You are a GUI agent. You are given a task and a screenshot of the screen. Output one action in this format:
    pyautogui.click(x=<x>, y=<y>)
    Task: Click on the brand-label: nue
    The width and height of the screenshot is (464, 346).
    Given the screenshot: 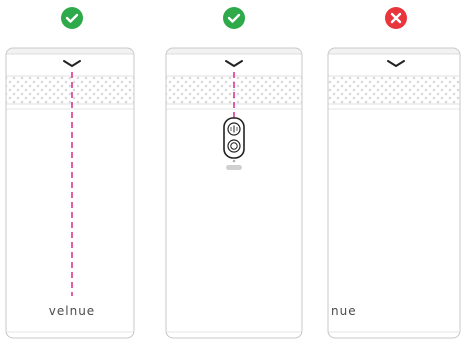 What is the action you would take?
    pyautogui.click(x=344, y=311)
    